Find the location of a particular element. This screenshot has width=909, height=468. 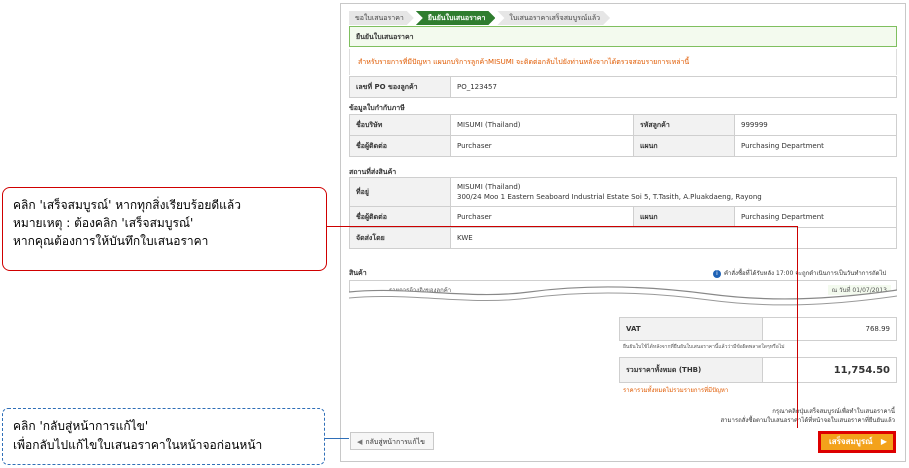

back-button-label: กลับสู่หน้าการแก้ไข is located at coordinates (395, 442).